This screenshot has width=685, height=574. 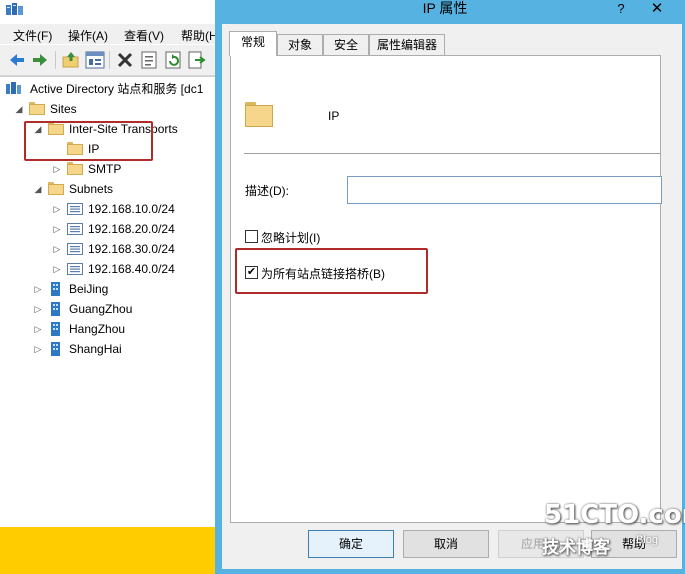 What do you see at coordinates (91, 189) in the screenshot?
I see `tree-node-label: Subnets` at bounding box center [91, 189].